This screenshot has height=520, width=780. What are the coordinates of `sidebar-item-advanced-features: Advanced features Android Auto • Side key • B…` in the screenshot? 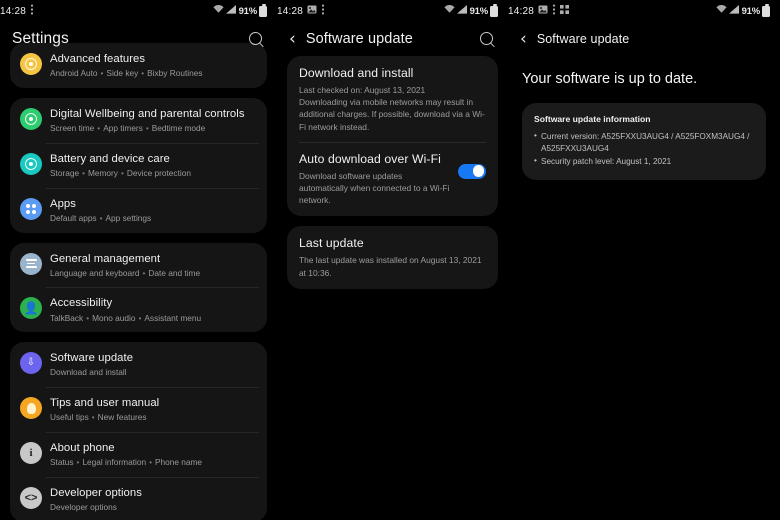 It's located at (138, 65).